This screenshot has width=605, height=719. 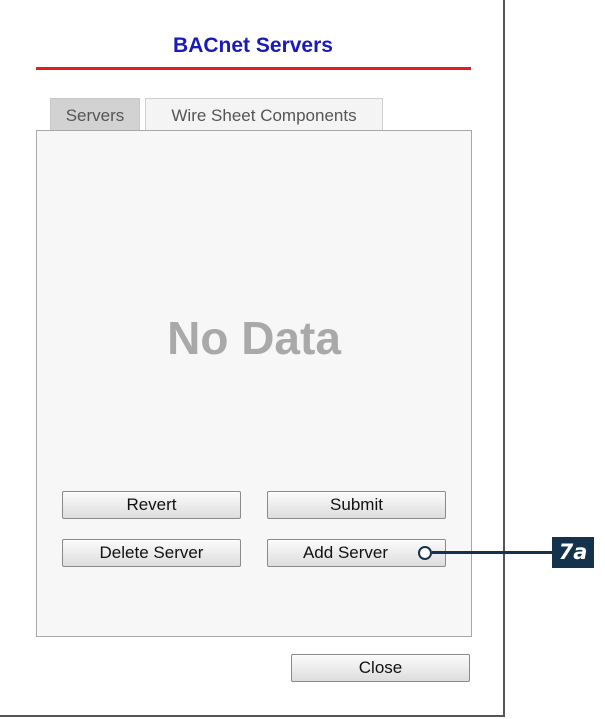 What do you see at coordinates (95, 114) in the screenshot?
I see `tab-servers: Servers` at bounding box center [95, 114].